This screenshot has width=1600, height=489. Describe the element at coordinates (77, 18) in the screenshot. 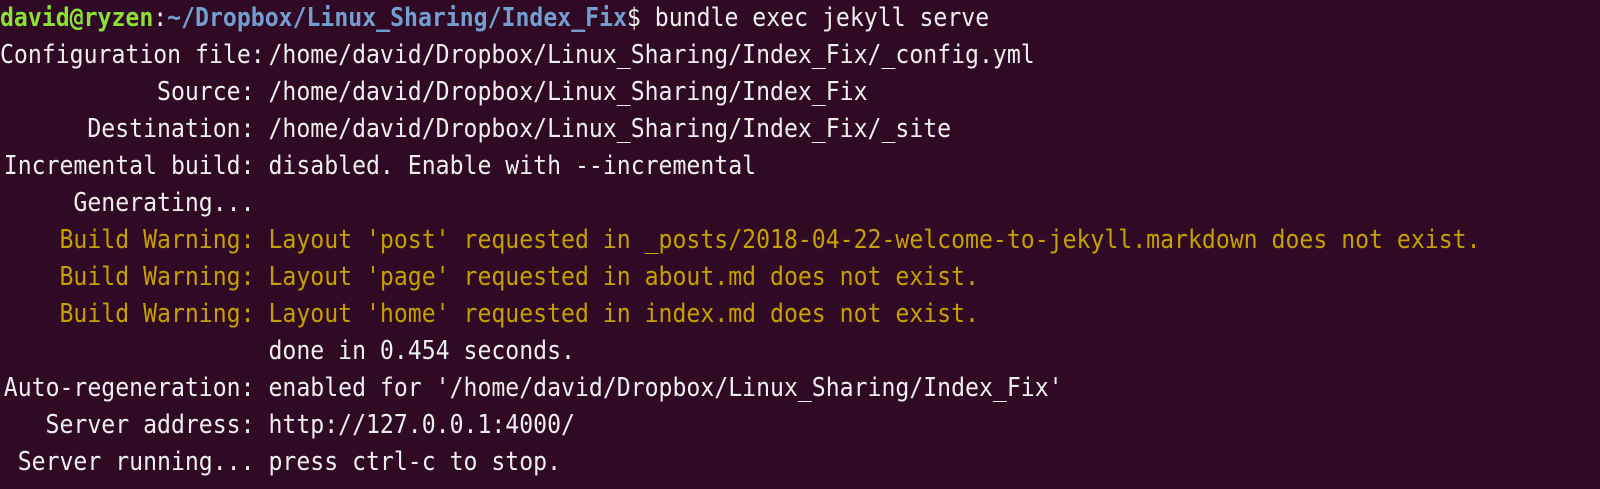

I see `prompt-user-host: david@ryzen` at that location.